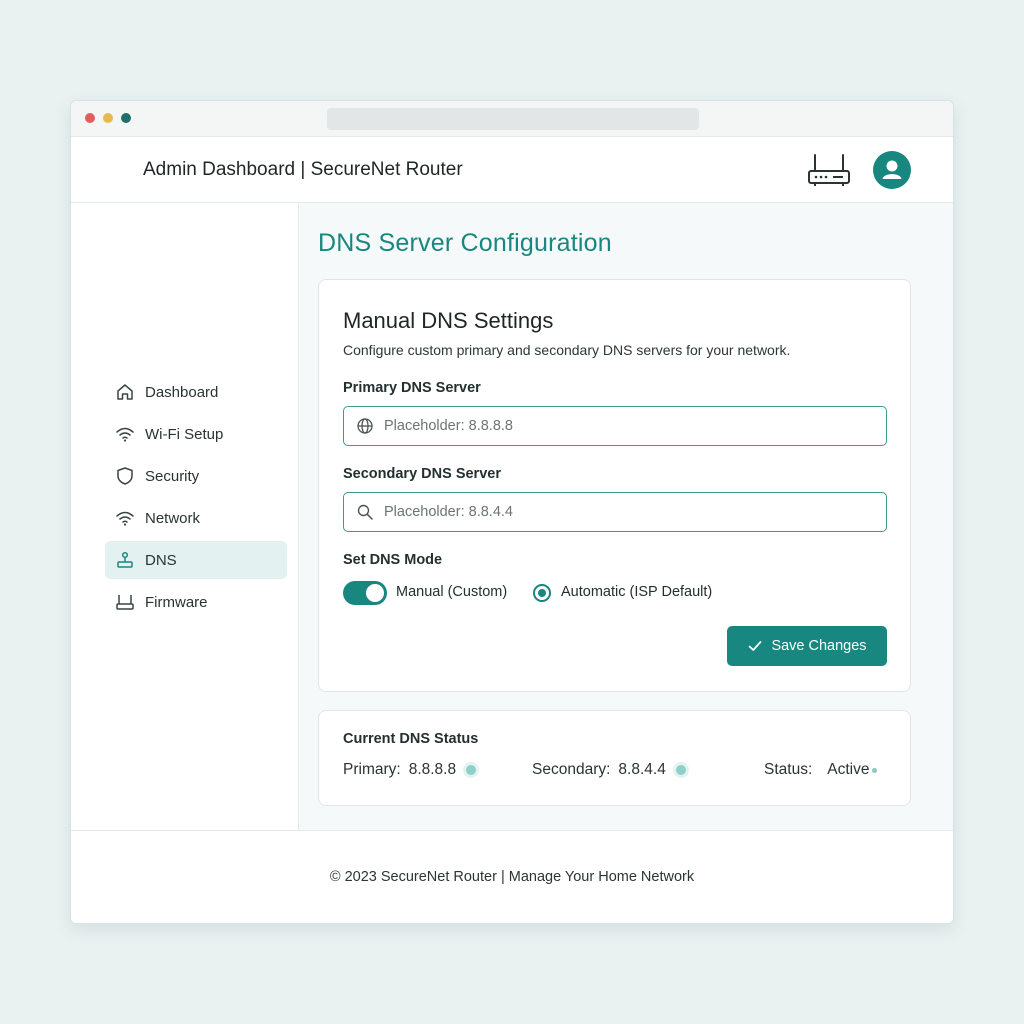  I want to click on sidebar-item-label: DNS, so click(161, 560).